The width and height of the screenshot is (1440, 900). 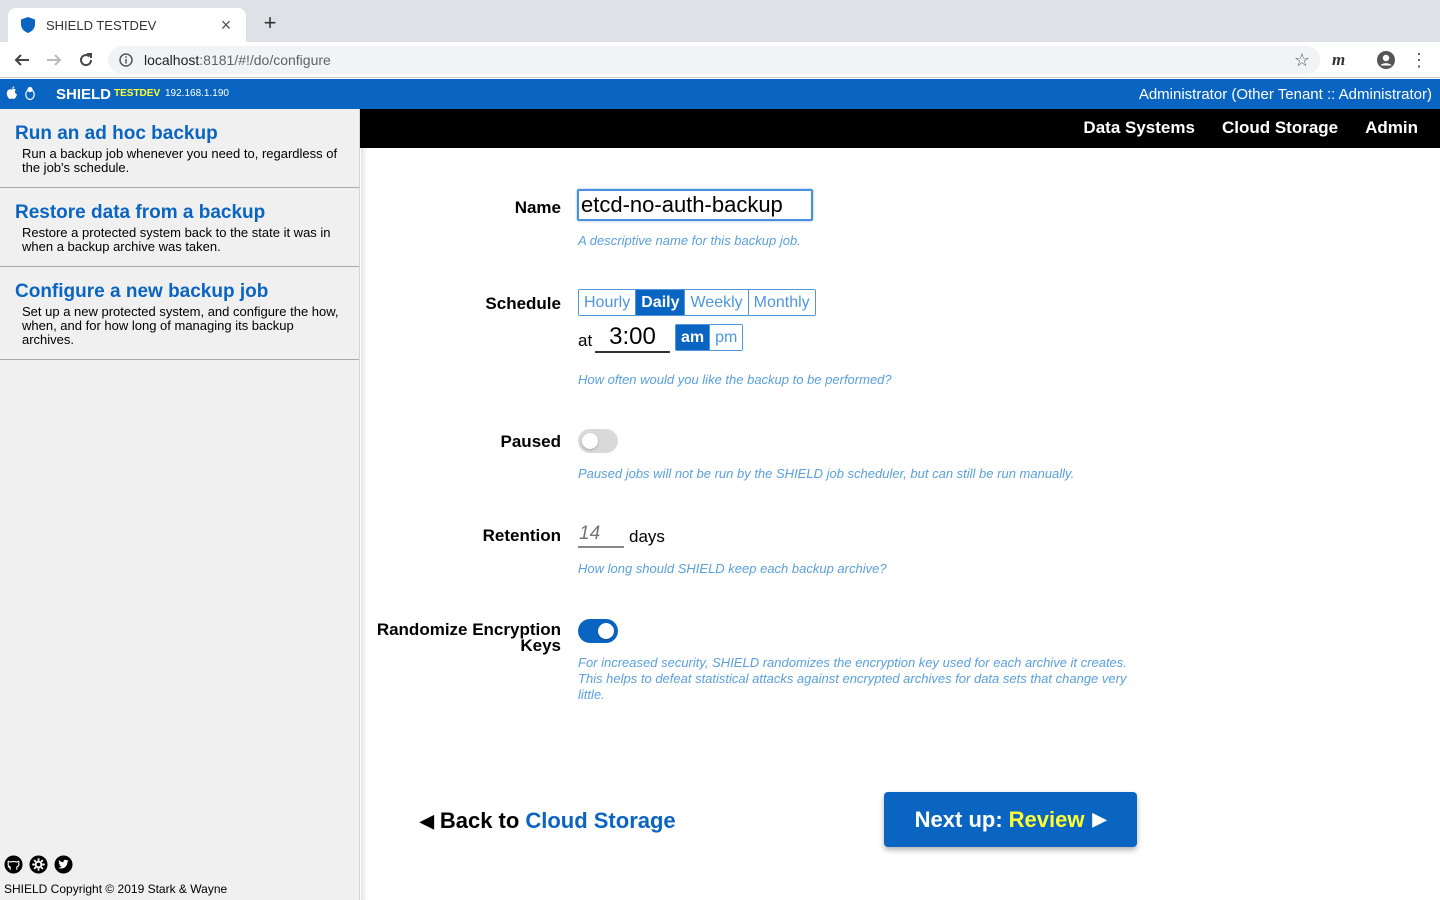 What do you see at coordinates (179, 292) in the screenshot?
I see `sidebar-item-title: Configure a new backup job` at bounding box center [179, 292].